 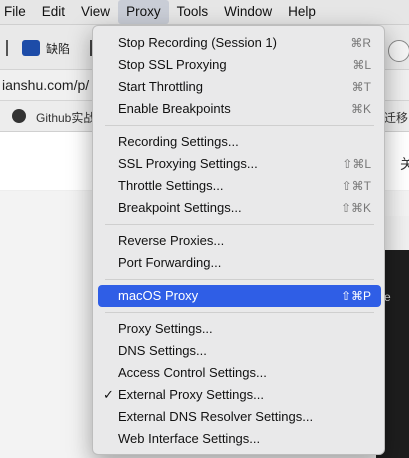 What do you see at coordinates (404, 164) in the screenshot?
I see `page-header-text: 关` at bounding box center [404, 164].